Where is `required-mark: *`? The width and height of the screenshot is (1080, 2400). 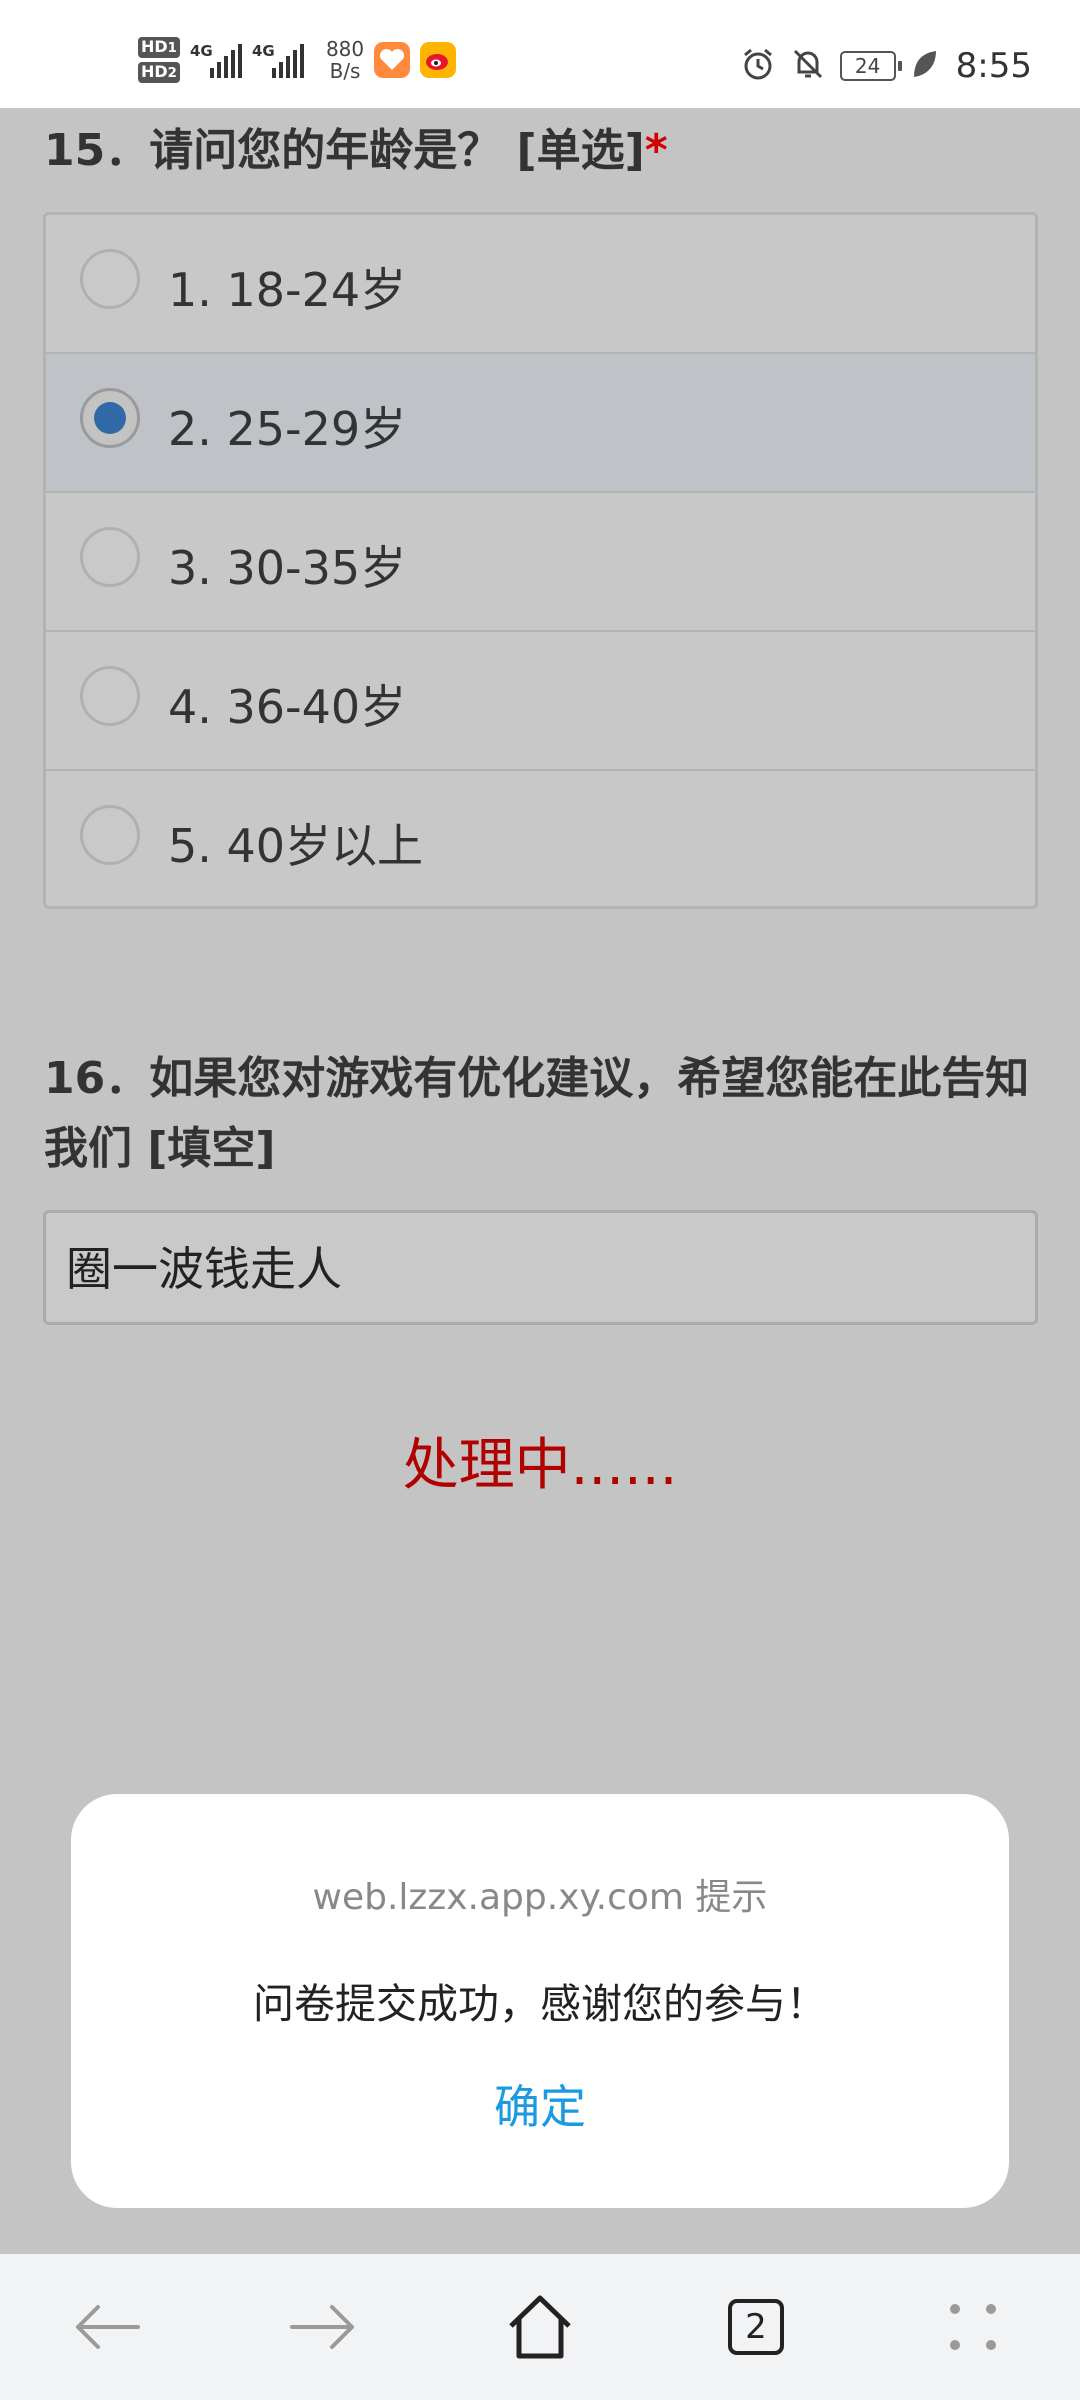
required-mark: * is located at coordinates (656, 150).